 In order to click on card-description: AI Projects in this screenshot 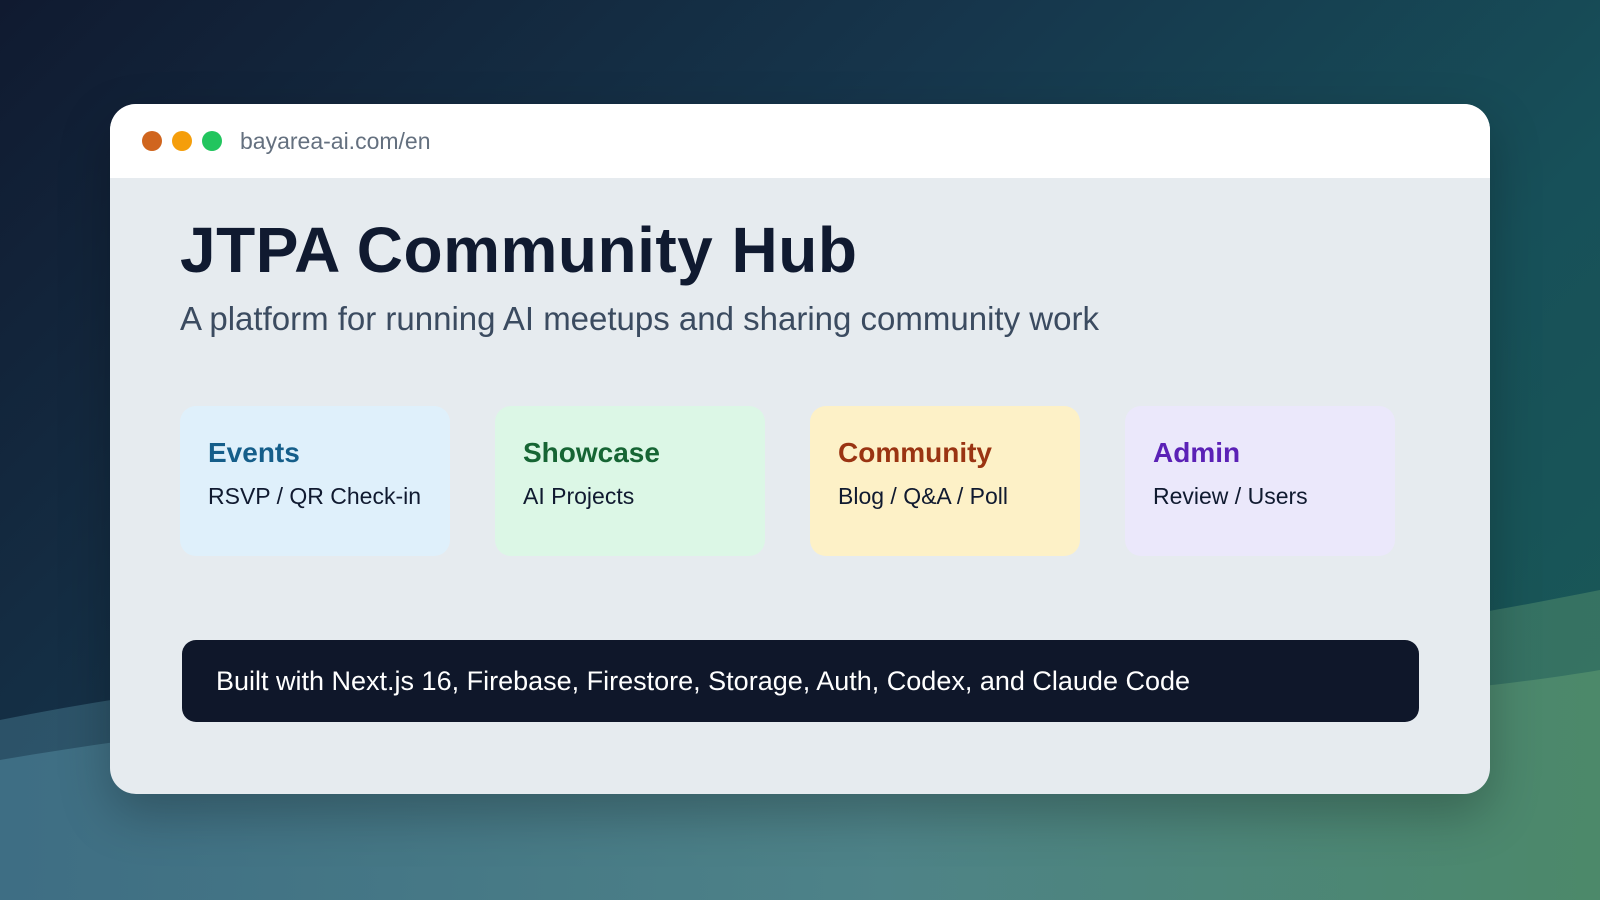, I will do `click(579, 496)`.